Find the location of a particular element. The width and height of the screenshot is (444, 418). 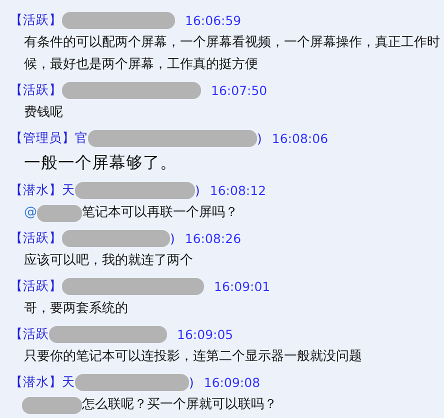

message-time: 16:07:50 is located at coordinates (239, 90).